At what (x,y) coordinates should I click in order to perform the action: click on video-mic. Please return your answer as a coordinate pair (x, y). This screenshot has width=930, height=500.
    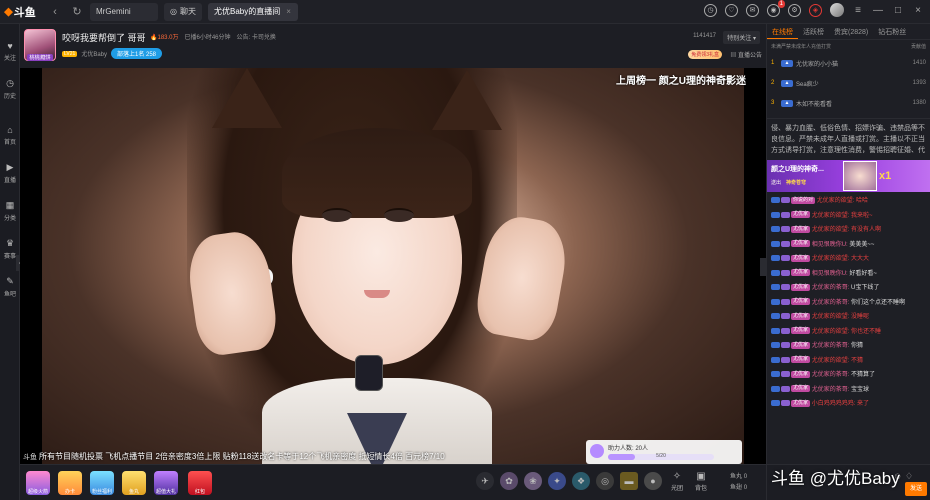
    Looking at the image, I should click on (369, 373).